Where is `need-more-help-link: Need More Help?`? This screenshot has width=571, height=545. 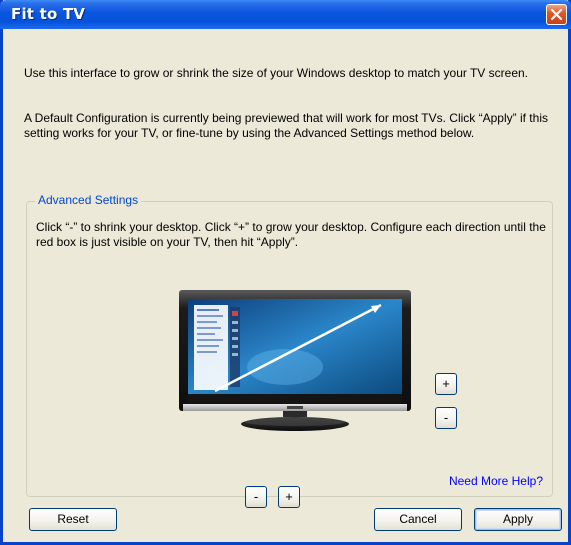 need-more-help-link: Need More Help? is located at coordinates (496, 481).